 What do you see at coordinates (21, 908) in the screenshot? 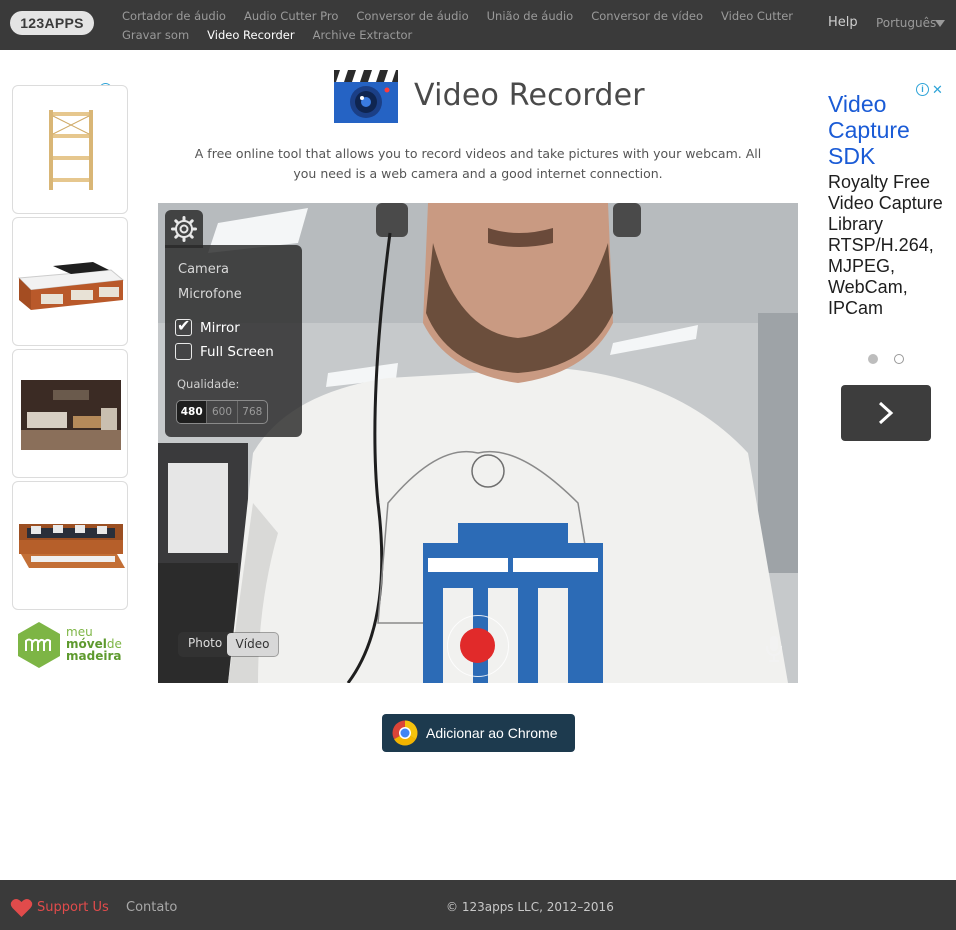
I see `heart-icon` at bounding box center [21, 908].